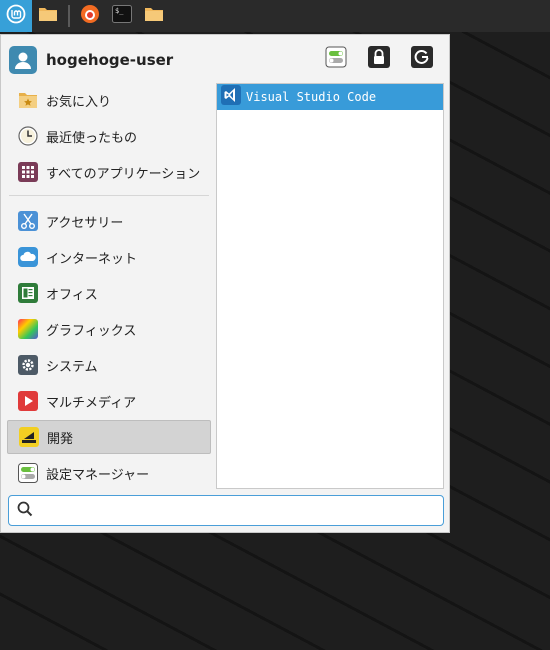 This screenshot has height=650, width=550. Describe the element at coordinates (109, 365) in the screenshot. I see `category-system: システム` at that location.